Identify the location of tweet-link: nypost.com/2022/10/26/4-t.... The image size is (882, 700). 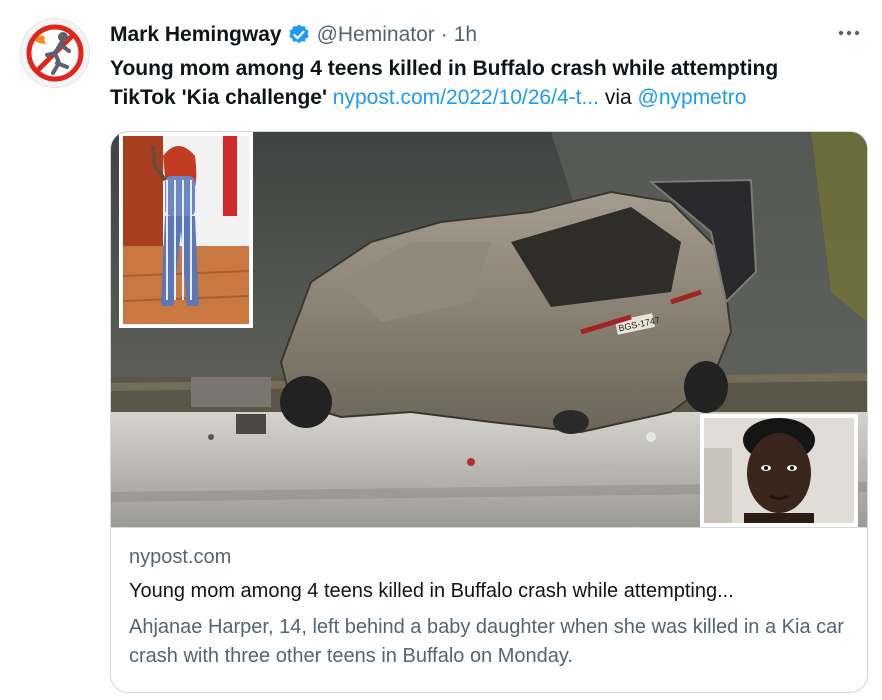
(466, 97).